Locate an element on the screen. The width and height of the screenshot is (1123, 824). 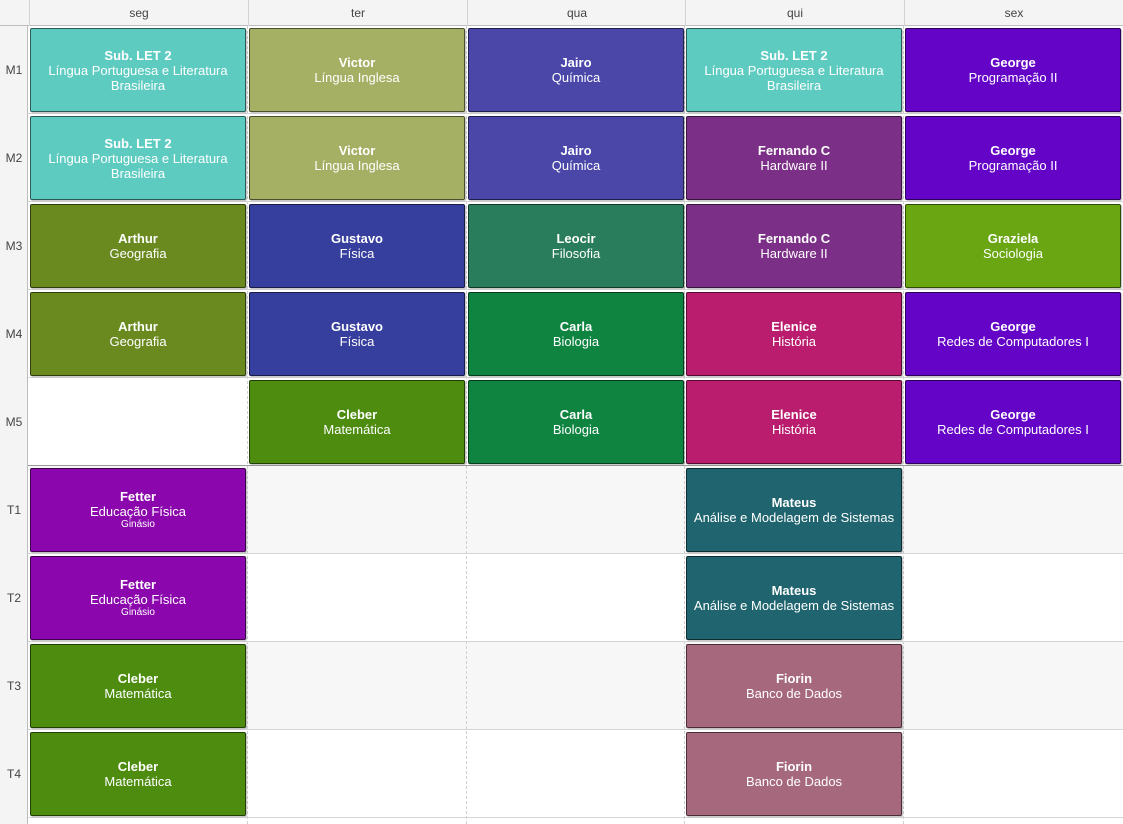
class-block: Leocir Filosofia is located at coordinates (576, 246).